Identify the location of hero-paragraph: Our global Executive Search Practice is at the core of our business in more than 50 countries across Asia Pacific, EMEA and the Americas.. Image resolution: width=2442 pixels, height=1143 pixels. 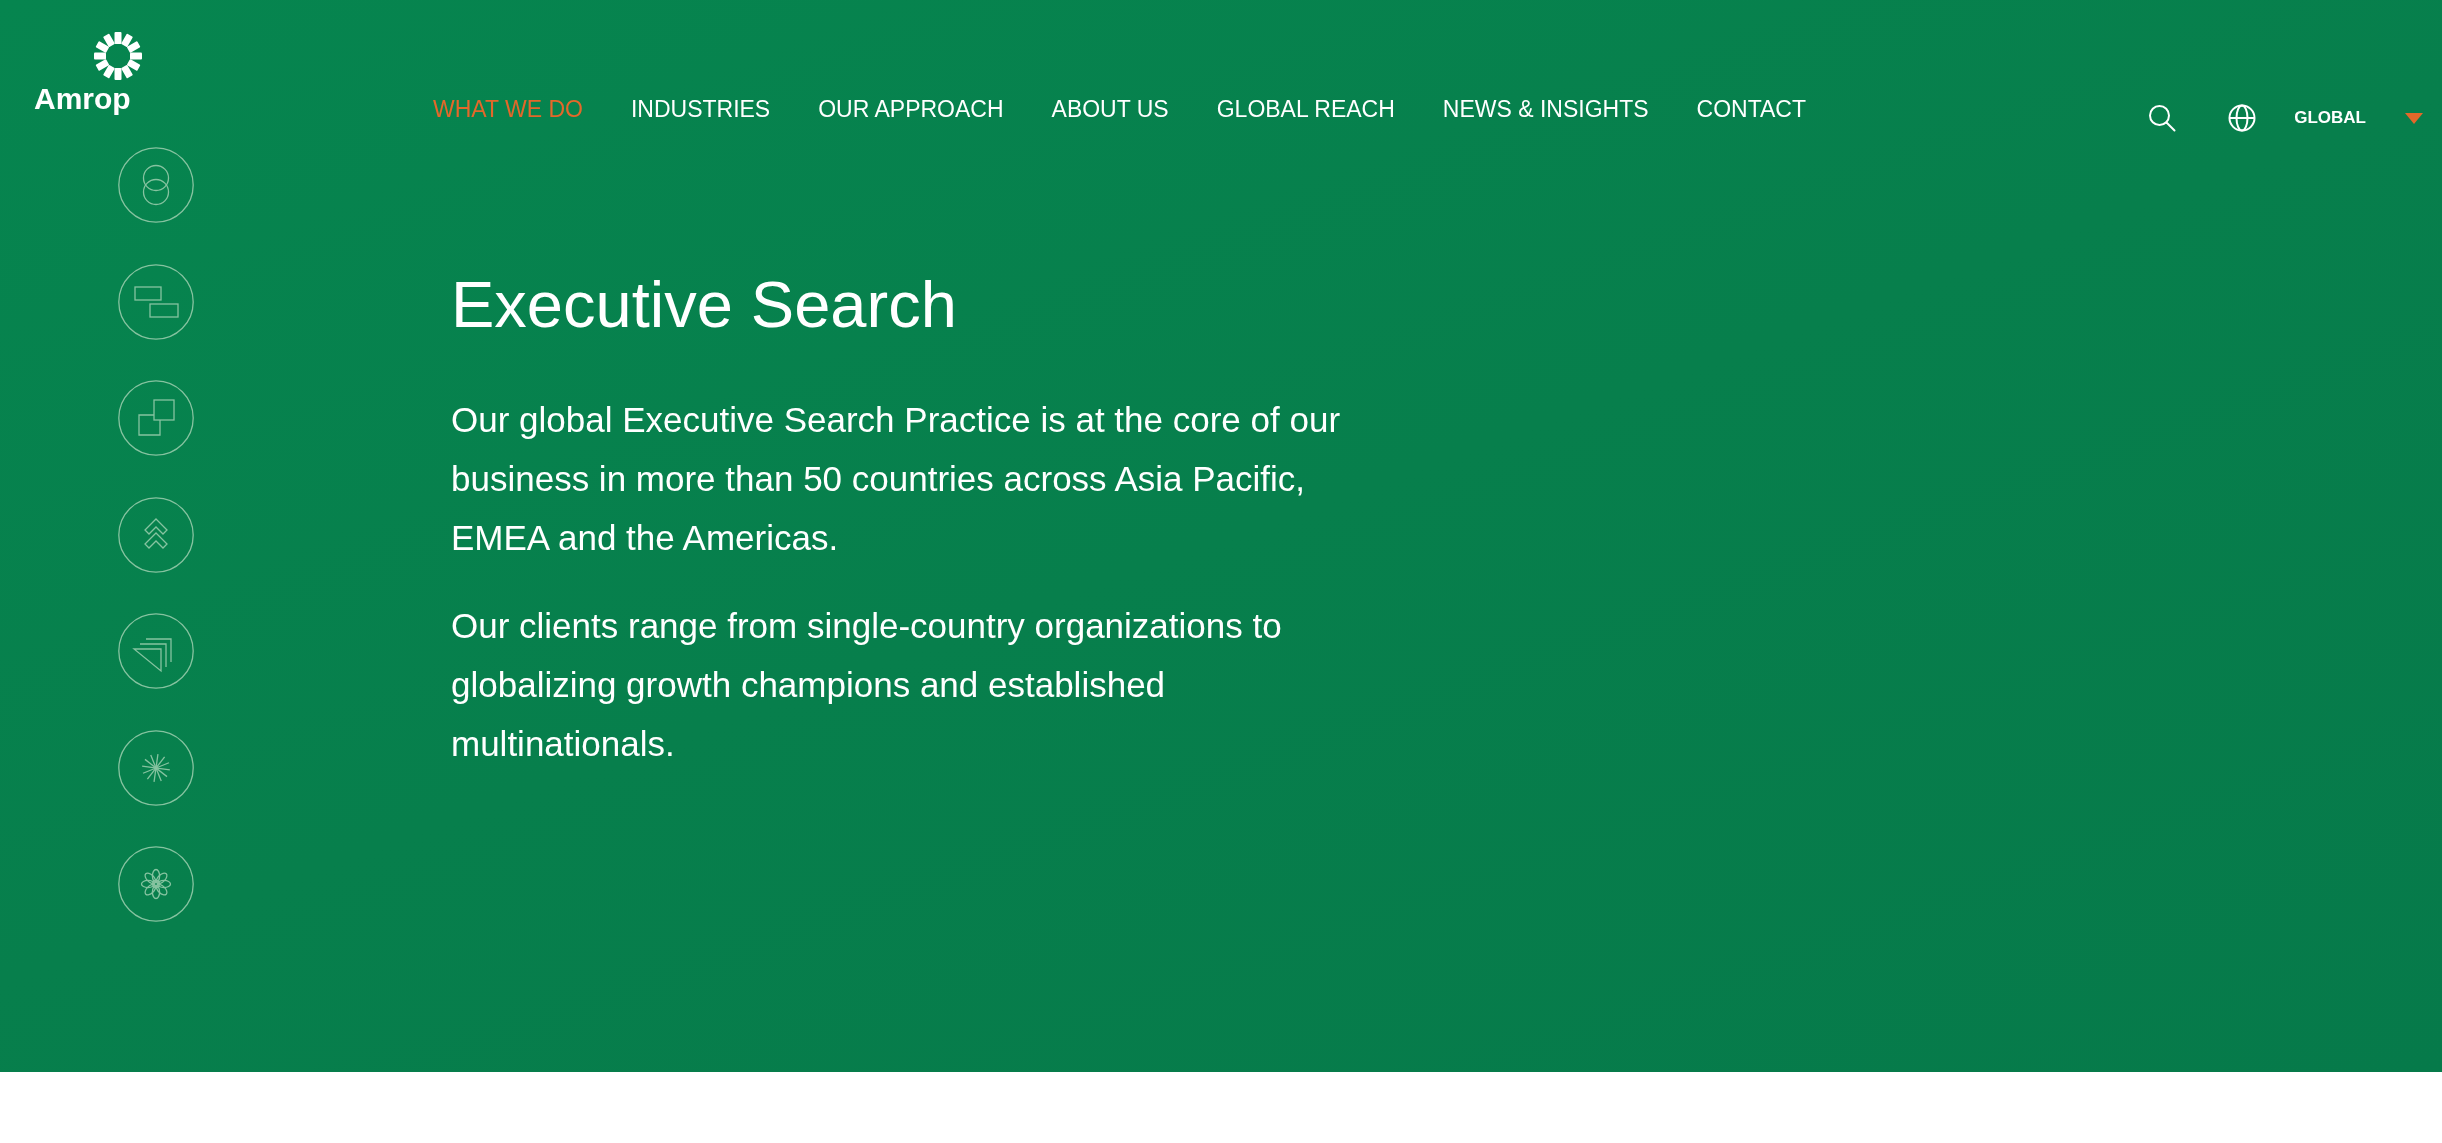
(896, 479).